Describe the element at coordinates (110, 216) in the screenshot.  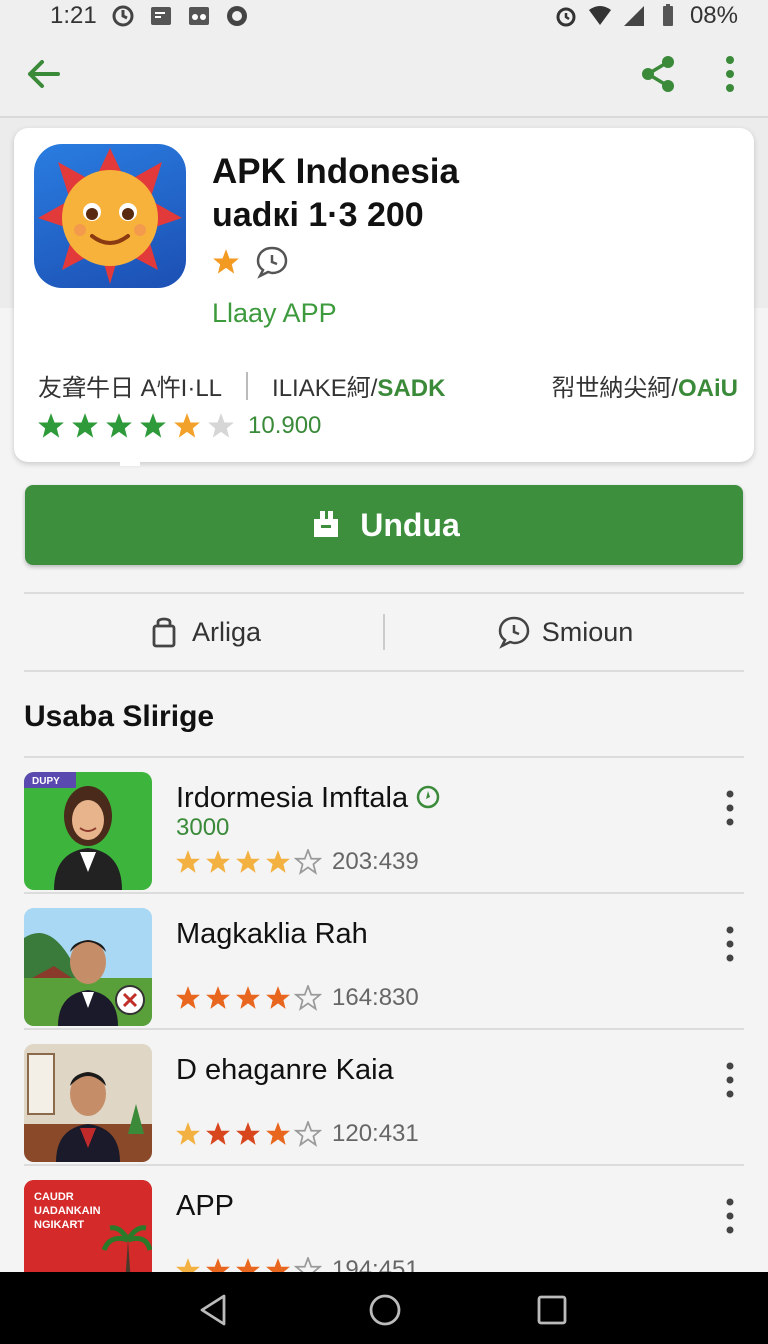
I see `app-icon` at that location.